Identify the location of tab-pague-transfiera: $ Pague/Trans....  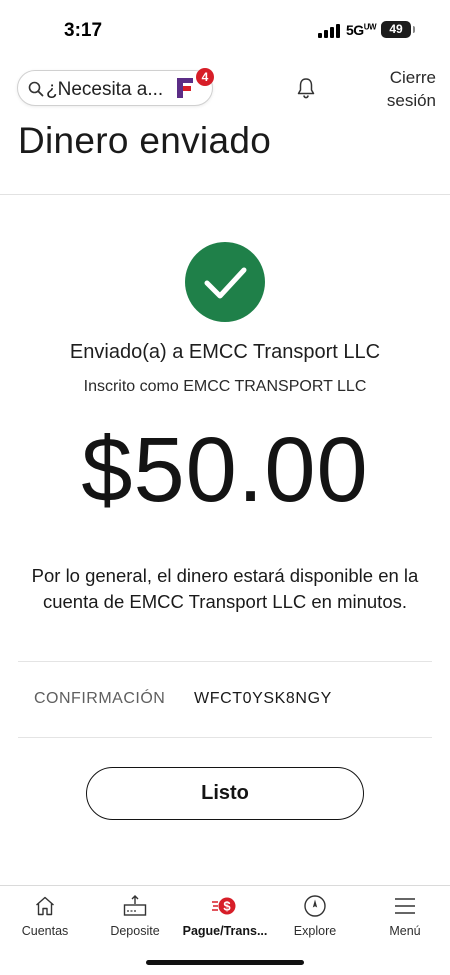
(225, 917).